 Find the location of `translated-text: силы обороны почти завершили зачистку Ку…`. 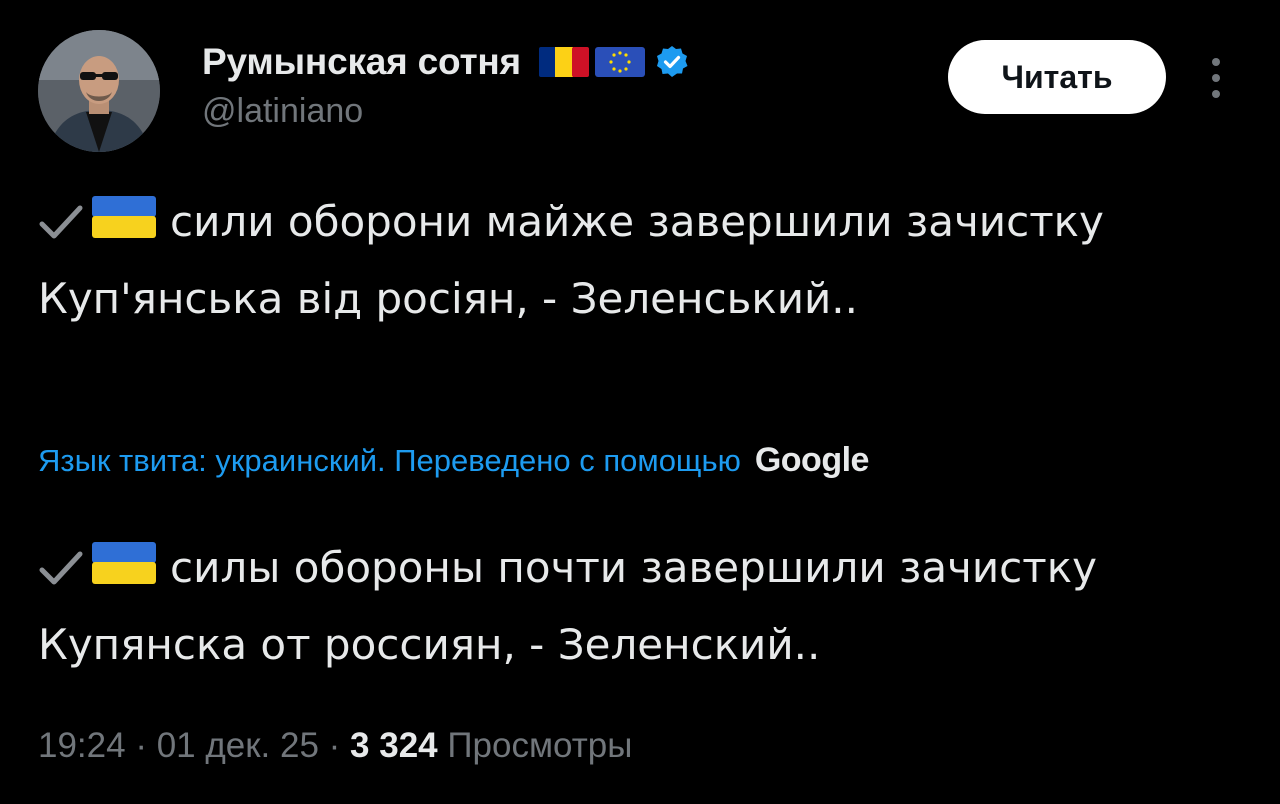

translated-text: силы обороны почти завершили зачистку Ку… is located at coordinates (567, 606).